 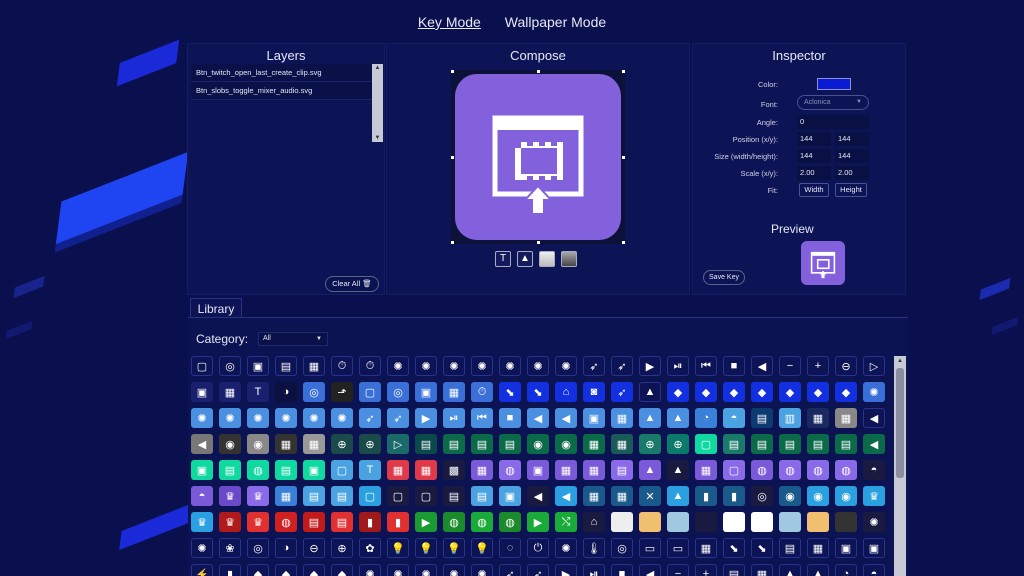 I want to click on library-icon: ♛, so click(x=230, y=522).